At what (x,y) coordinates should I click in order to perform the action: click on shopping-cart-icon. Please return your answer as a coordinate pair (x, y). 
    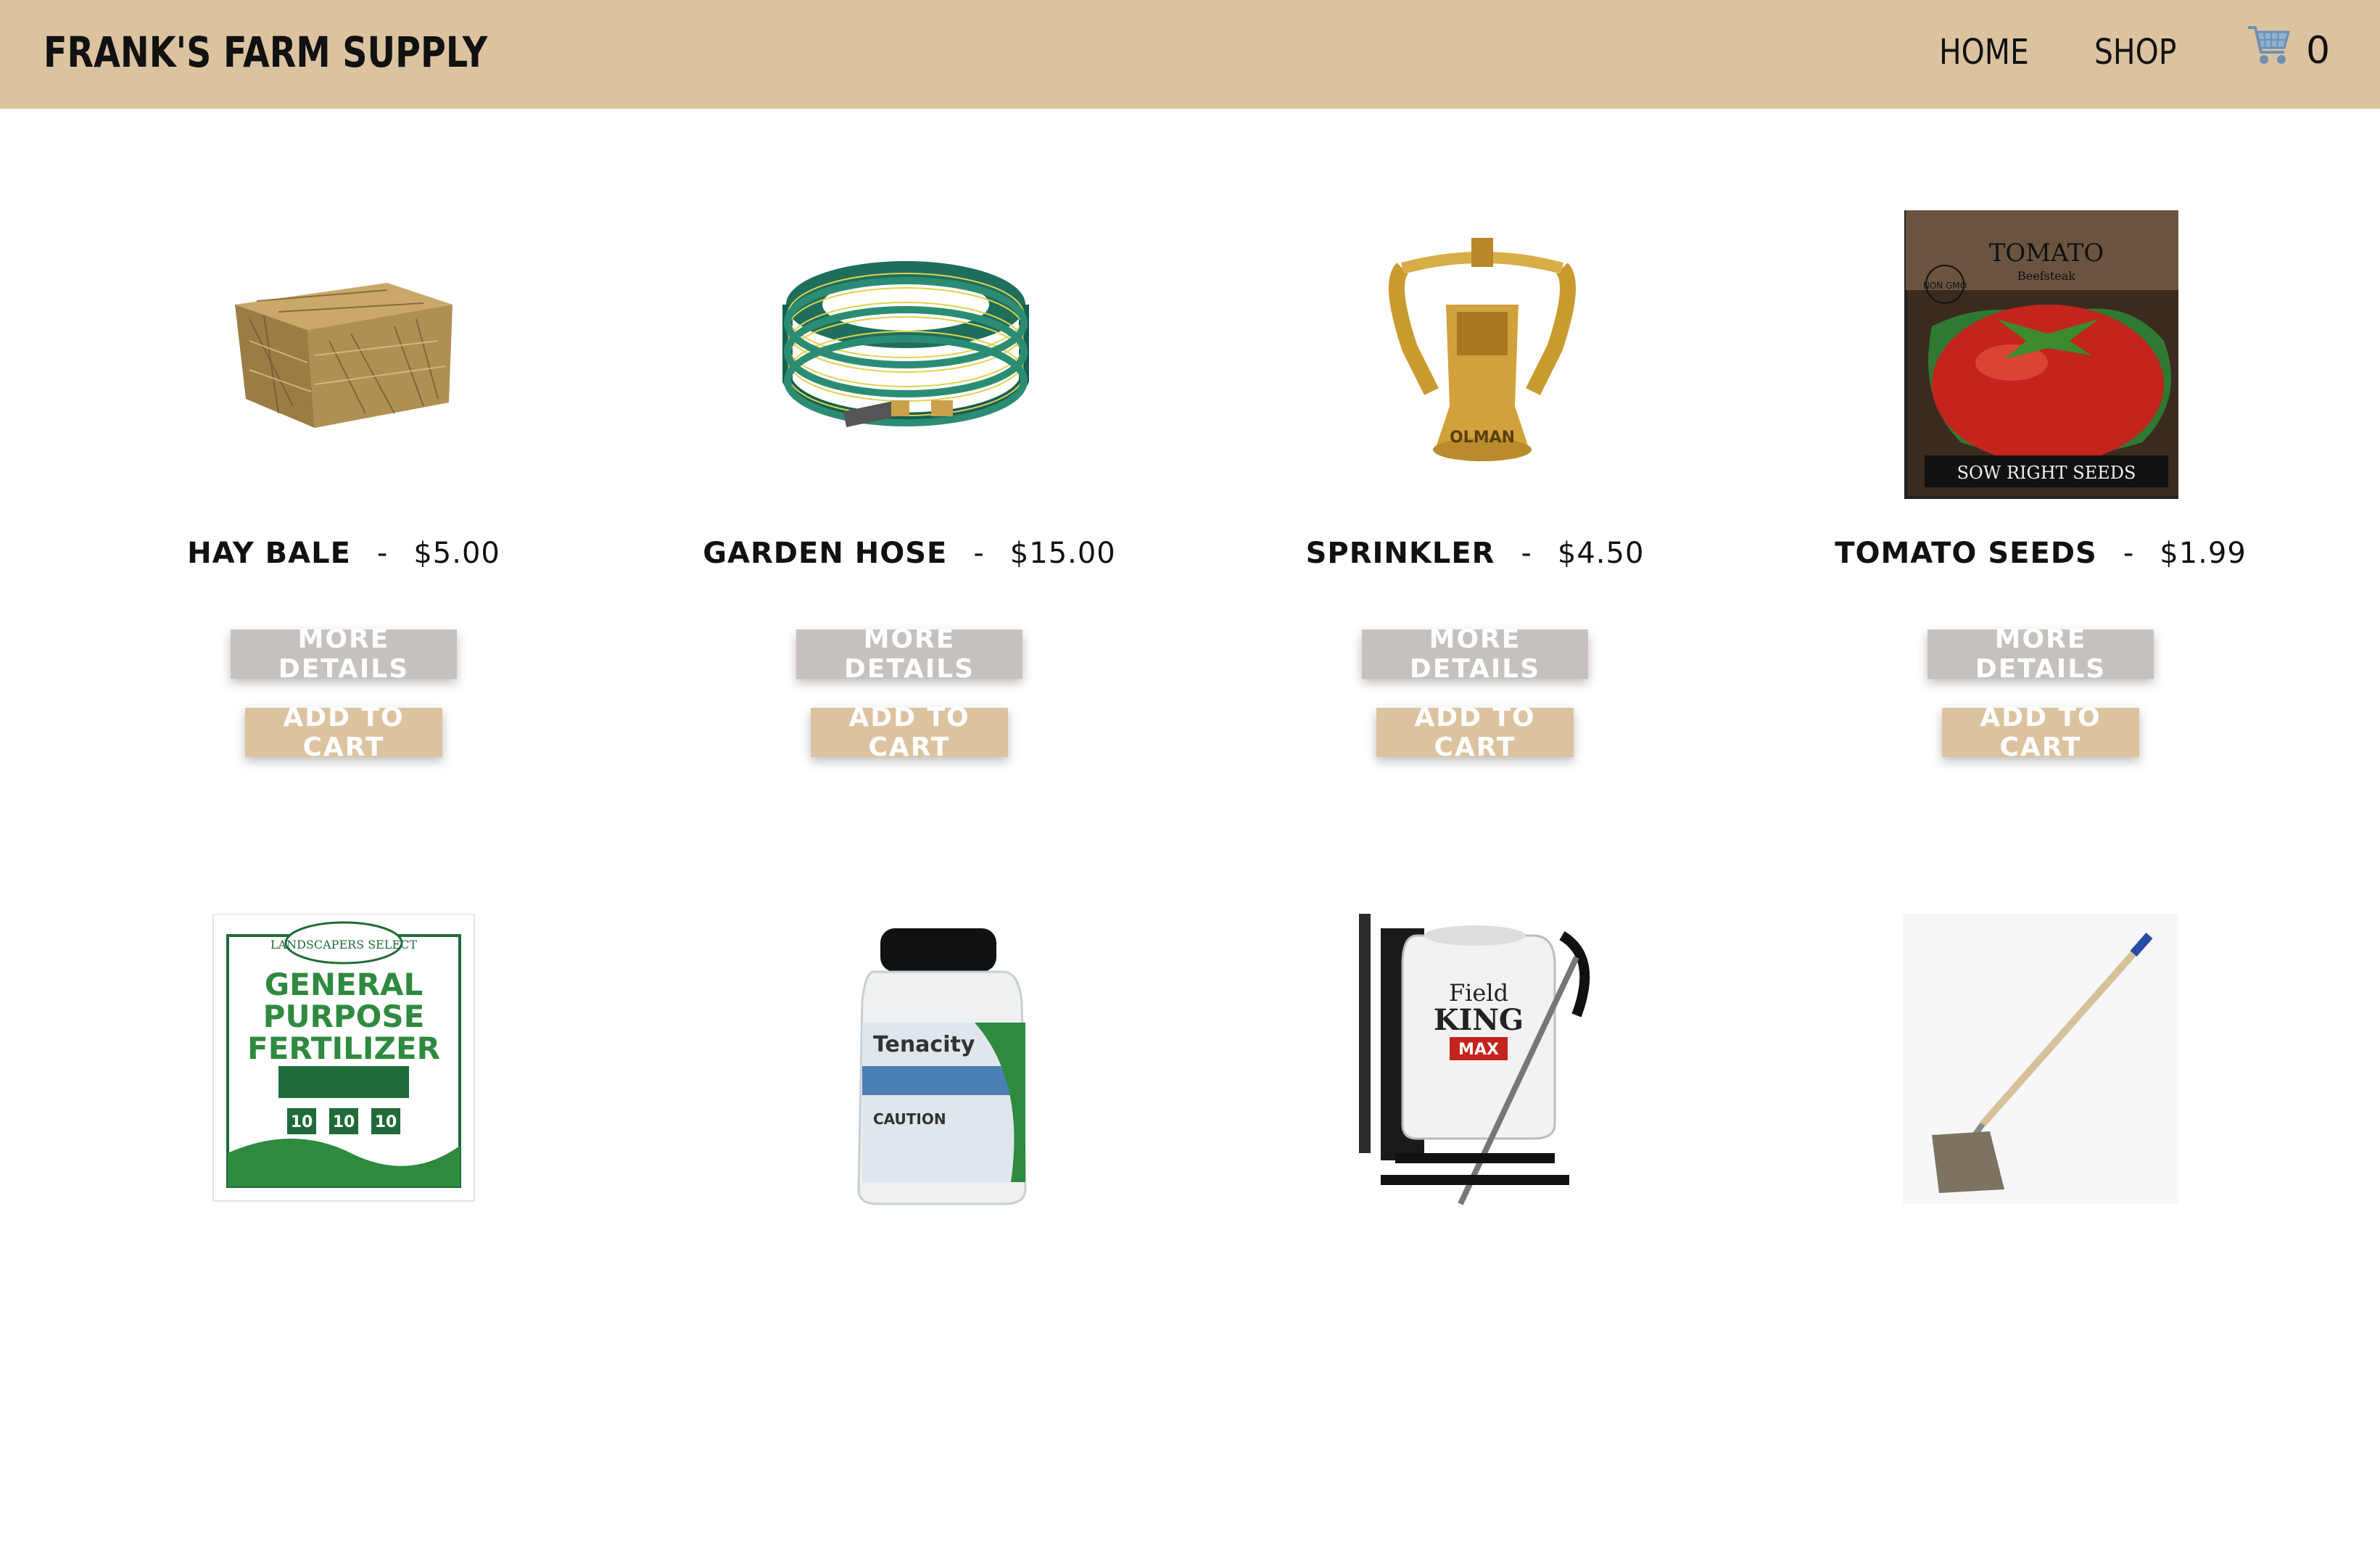
    Looking at the image, I should click on (2269, 45).